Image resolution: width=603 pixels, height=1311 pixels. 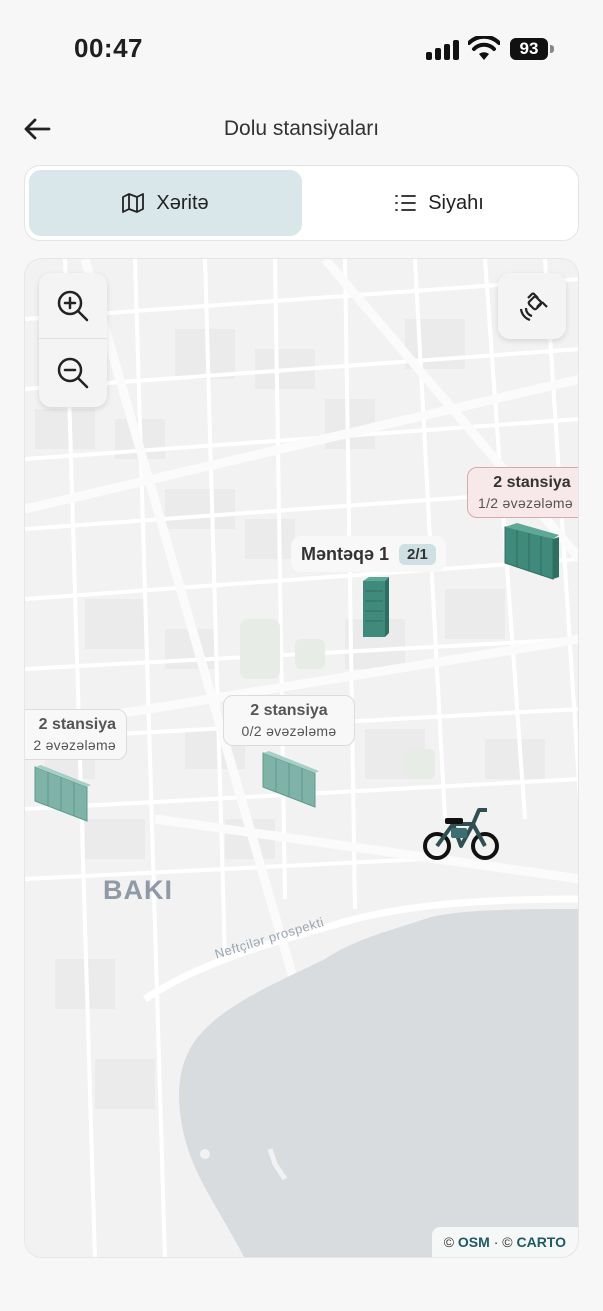 I want to click on status-bar: 00:47 93, so click(x=301, y=50).